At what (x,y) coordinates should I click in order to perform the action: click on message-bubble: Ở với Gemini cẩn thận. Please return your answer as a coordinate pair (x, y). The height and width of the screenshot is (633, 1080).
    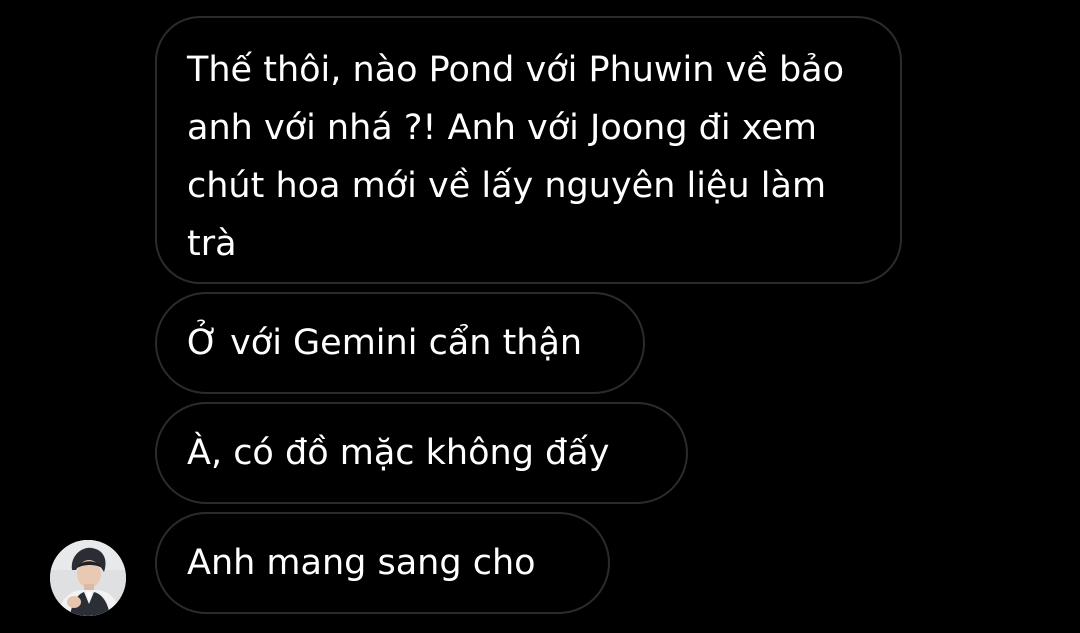
    Looking at the image, I should click on (400, 343).